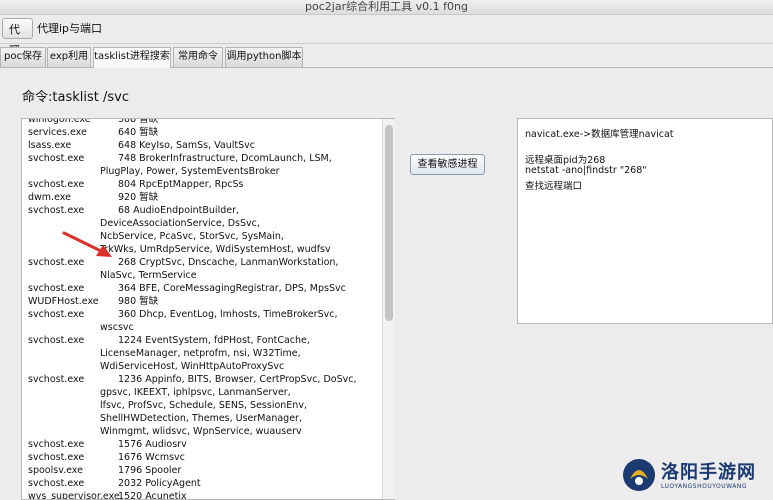 The height and width of the screenshot is (500, 773). What do you see at coordinates (242, 444) in the screenshot?
I see `process-details: 1576 Audiosrv` at bounding box center [242, 444].